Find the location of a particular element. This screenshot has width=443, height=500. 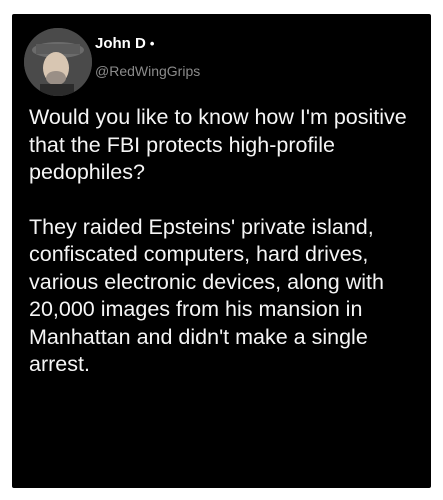

avatar is located at coordinates (58, 62).